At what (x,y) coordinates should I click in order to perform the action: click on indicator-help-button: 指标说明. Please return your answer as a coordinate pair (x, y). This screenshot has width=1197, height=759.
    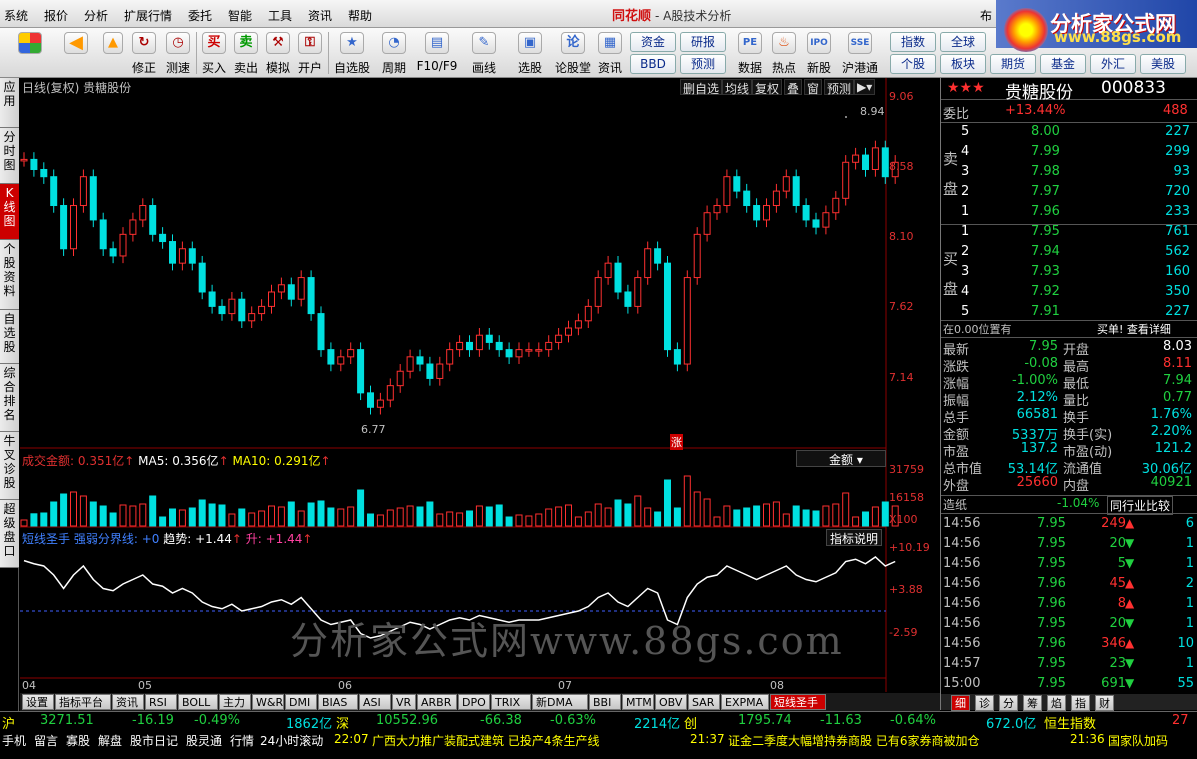
    Looking at the image, I should click on (854, 537).